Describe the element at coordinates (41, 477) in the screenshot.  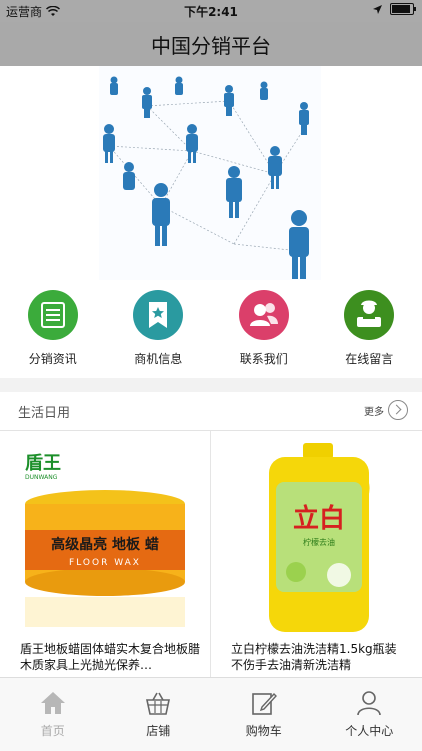
I see `product-brand-en: DUNWANG` at that location.